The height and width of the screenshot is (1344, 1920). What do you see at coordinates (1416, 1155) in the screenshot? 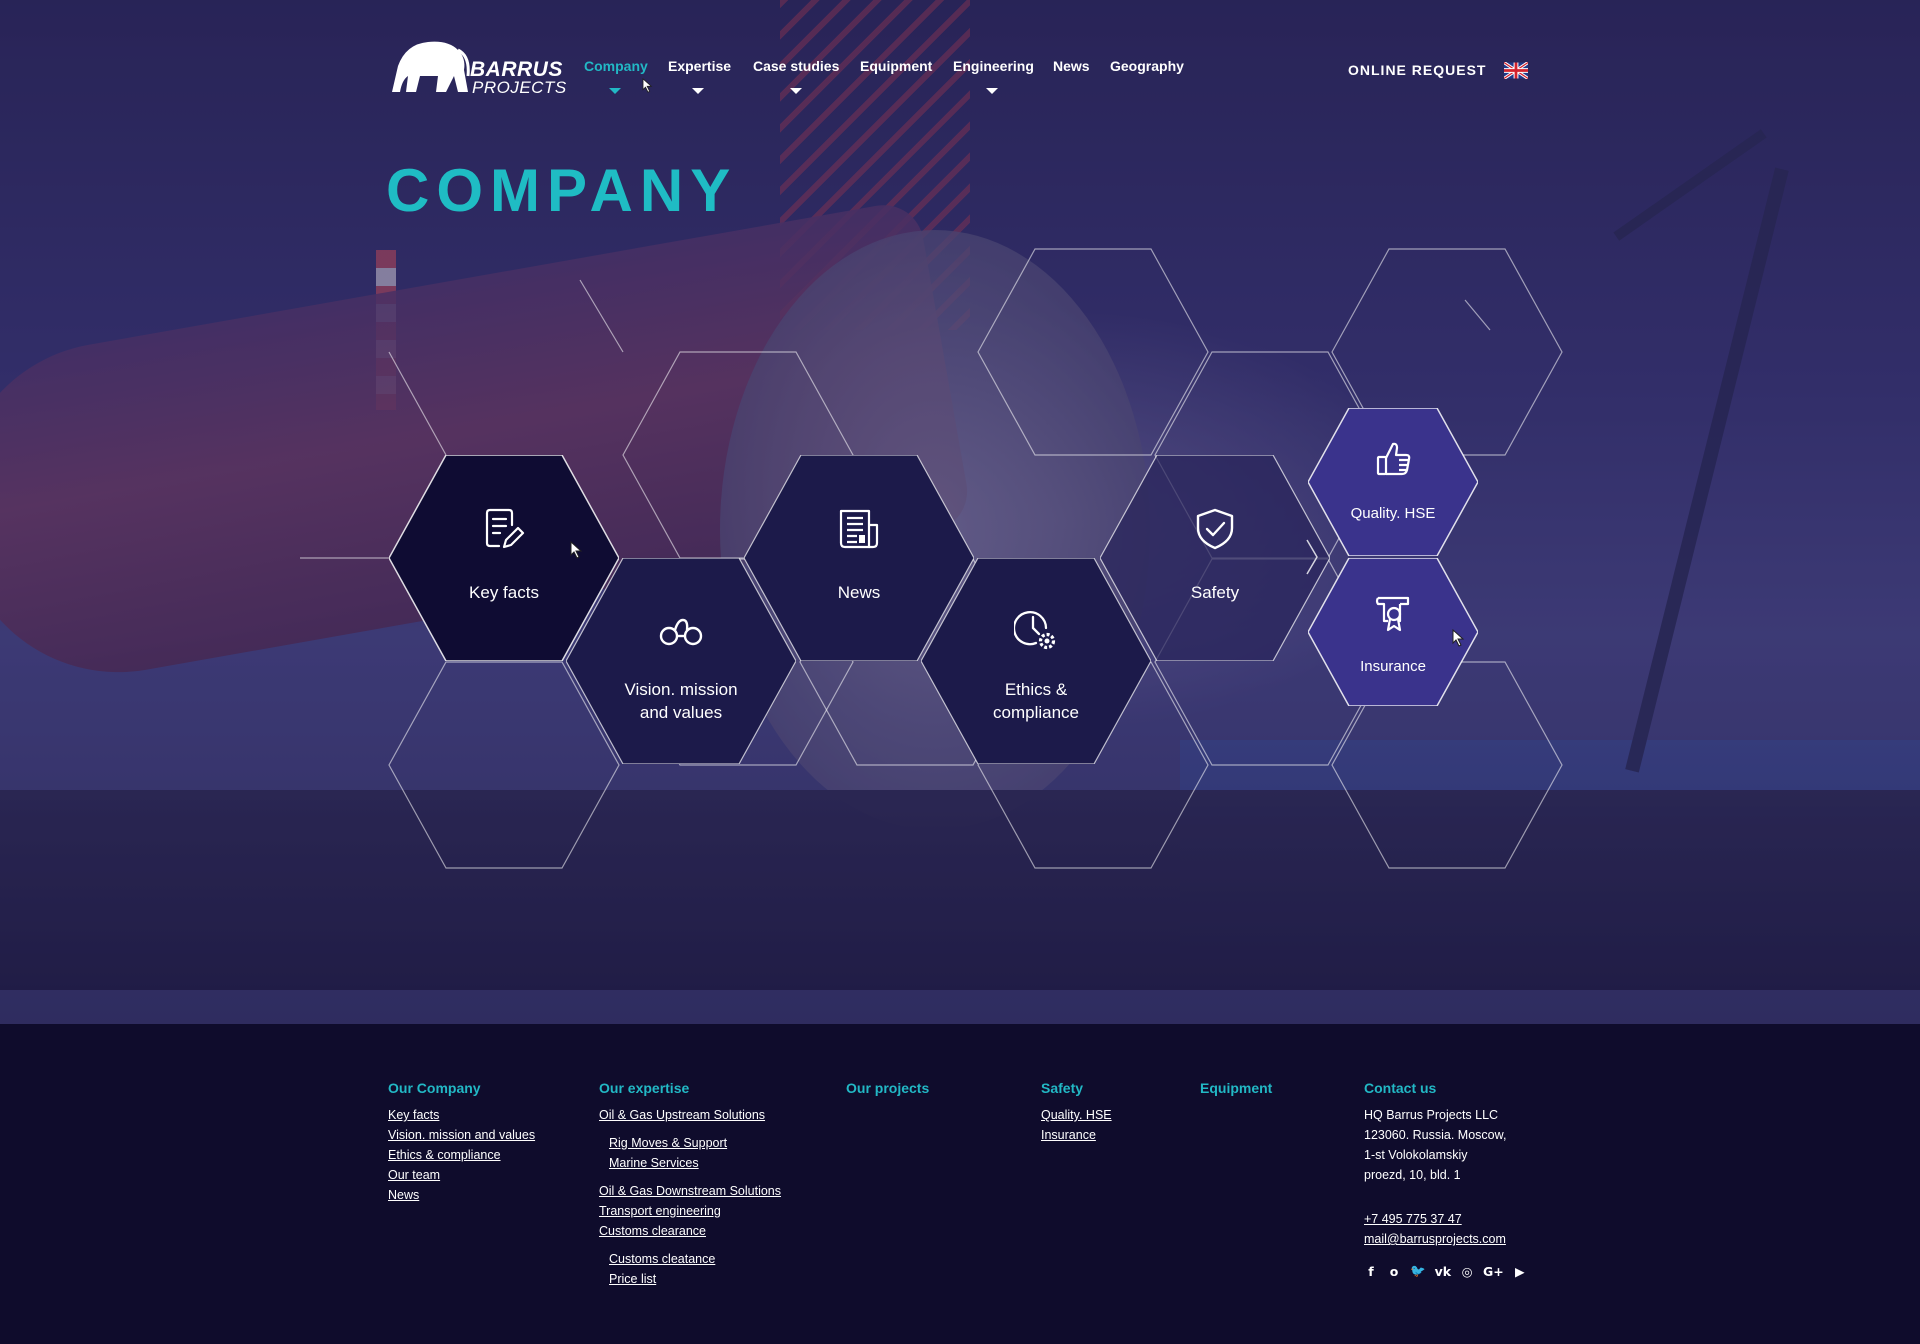
I see `address-line: 1-st Volokolamskiy` at bounding box center [1416, 1155].